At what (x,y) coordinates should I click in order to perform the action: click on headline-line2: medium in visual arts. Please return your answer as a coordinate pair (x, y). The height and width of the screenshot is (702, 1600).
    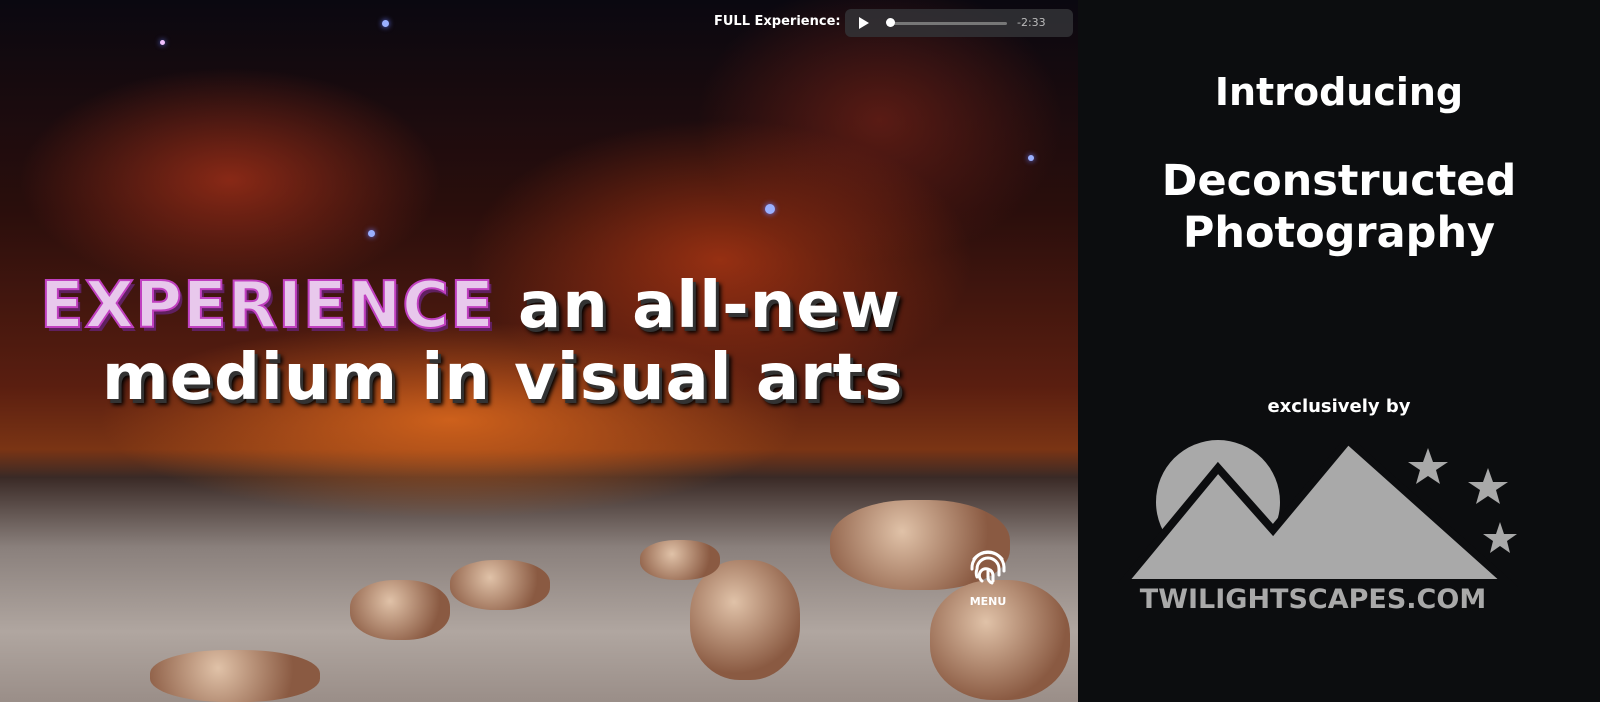
    Looking at the image, I should click on (503, 378).